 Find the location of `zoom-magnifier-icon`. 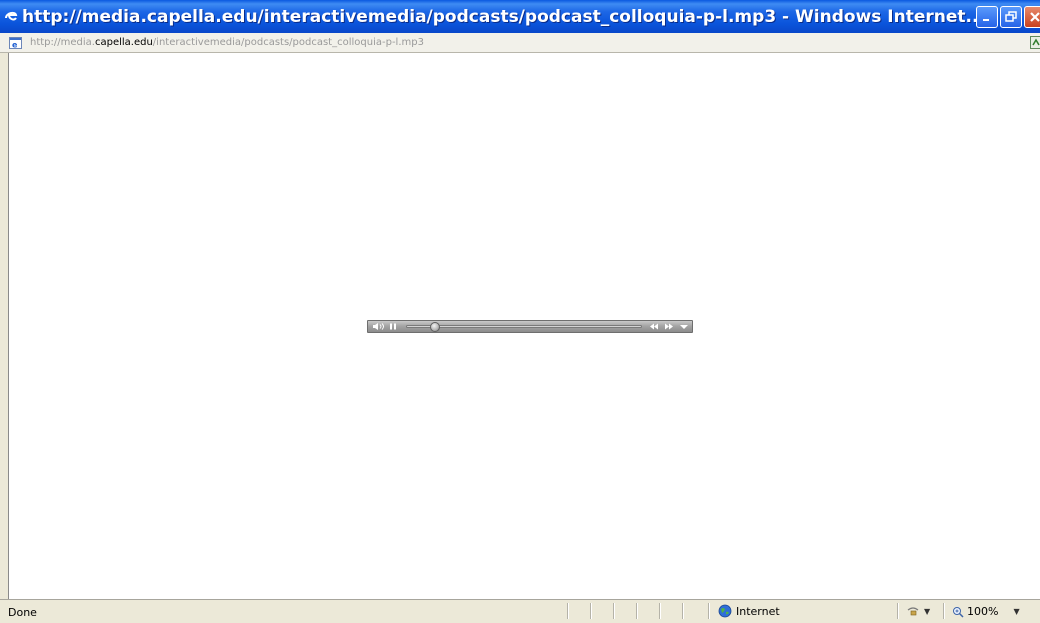

zoom-magnifier-icon is located at coordinates (958, 612).